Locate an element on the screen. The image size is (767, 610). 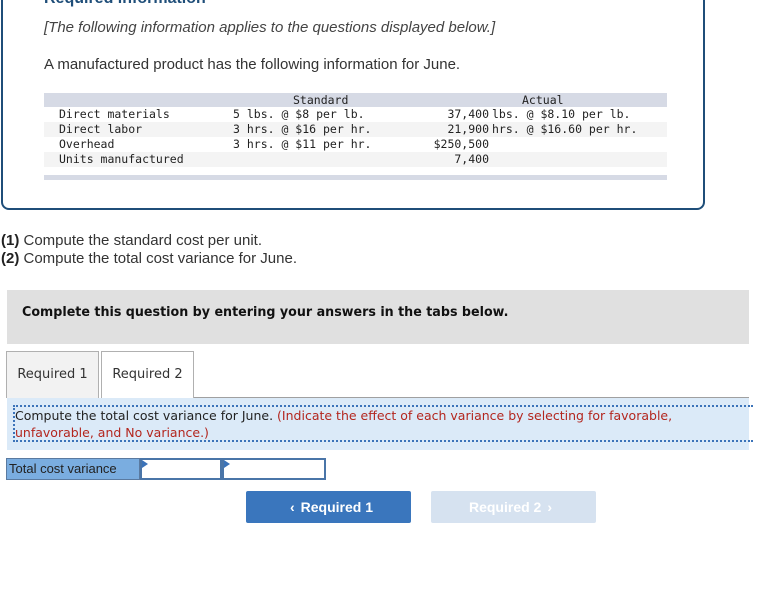
row-standard: 3 hrs. @ $16 per hr. is located at coordinates (302, 129).